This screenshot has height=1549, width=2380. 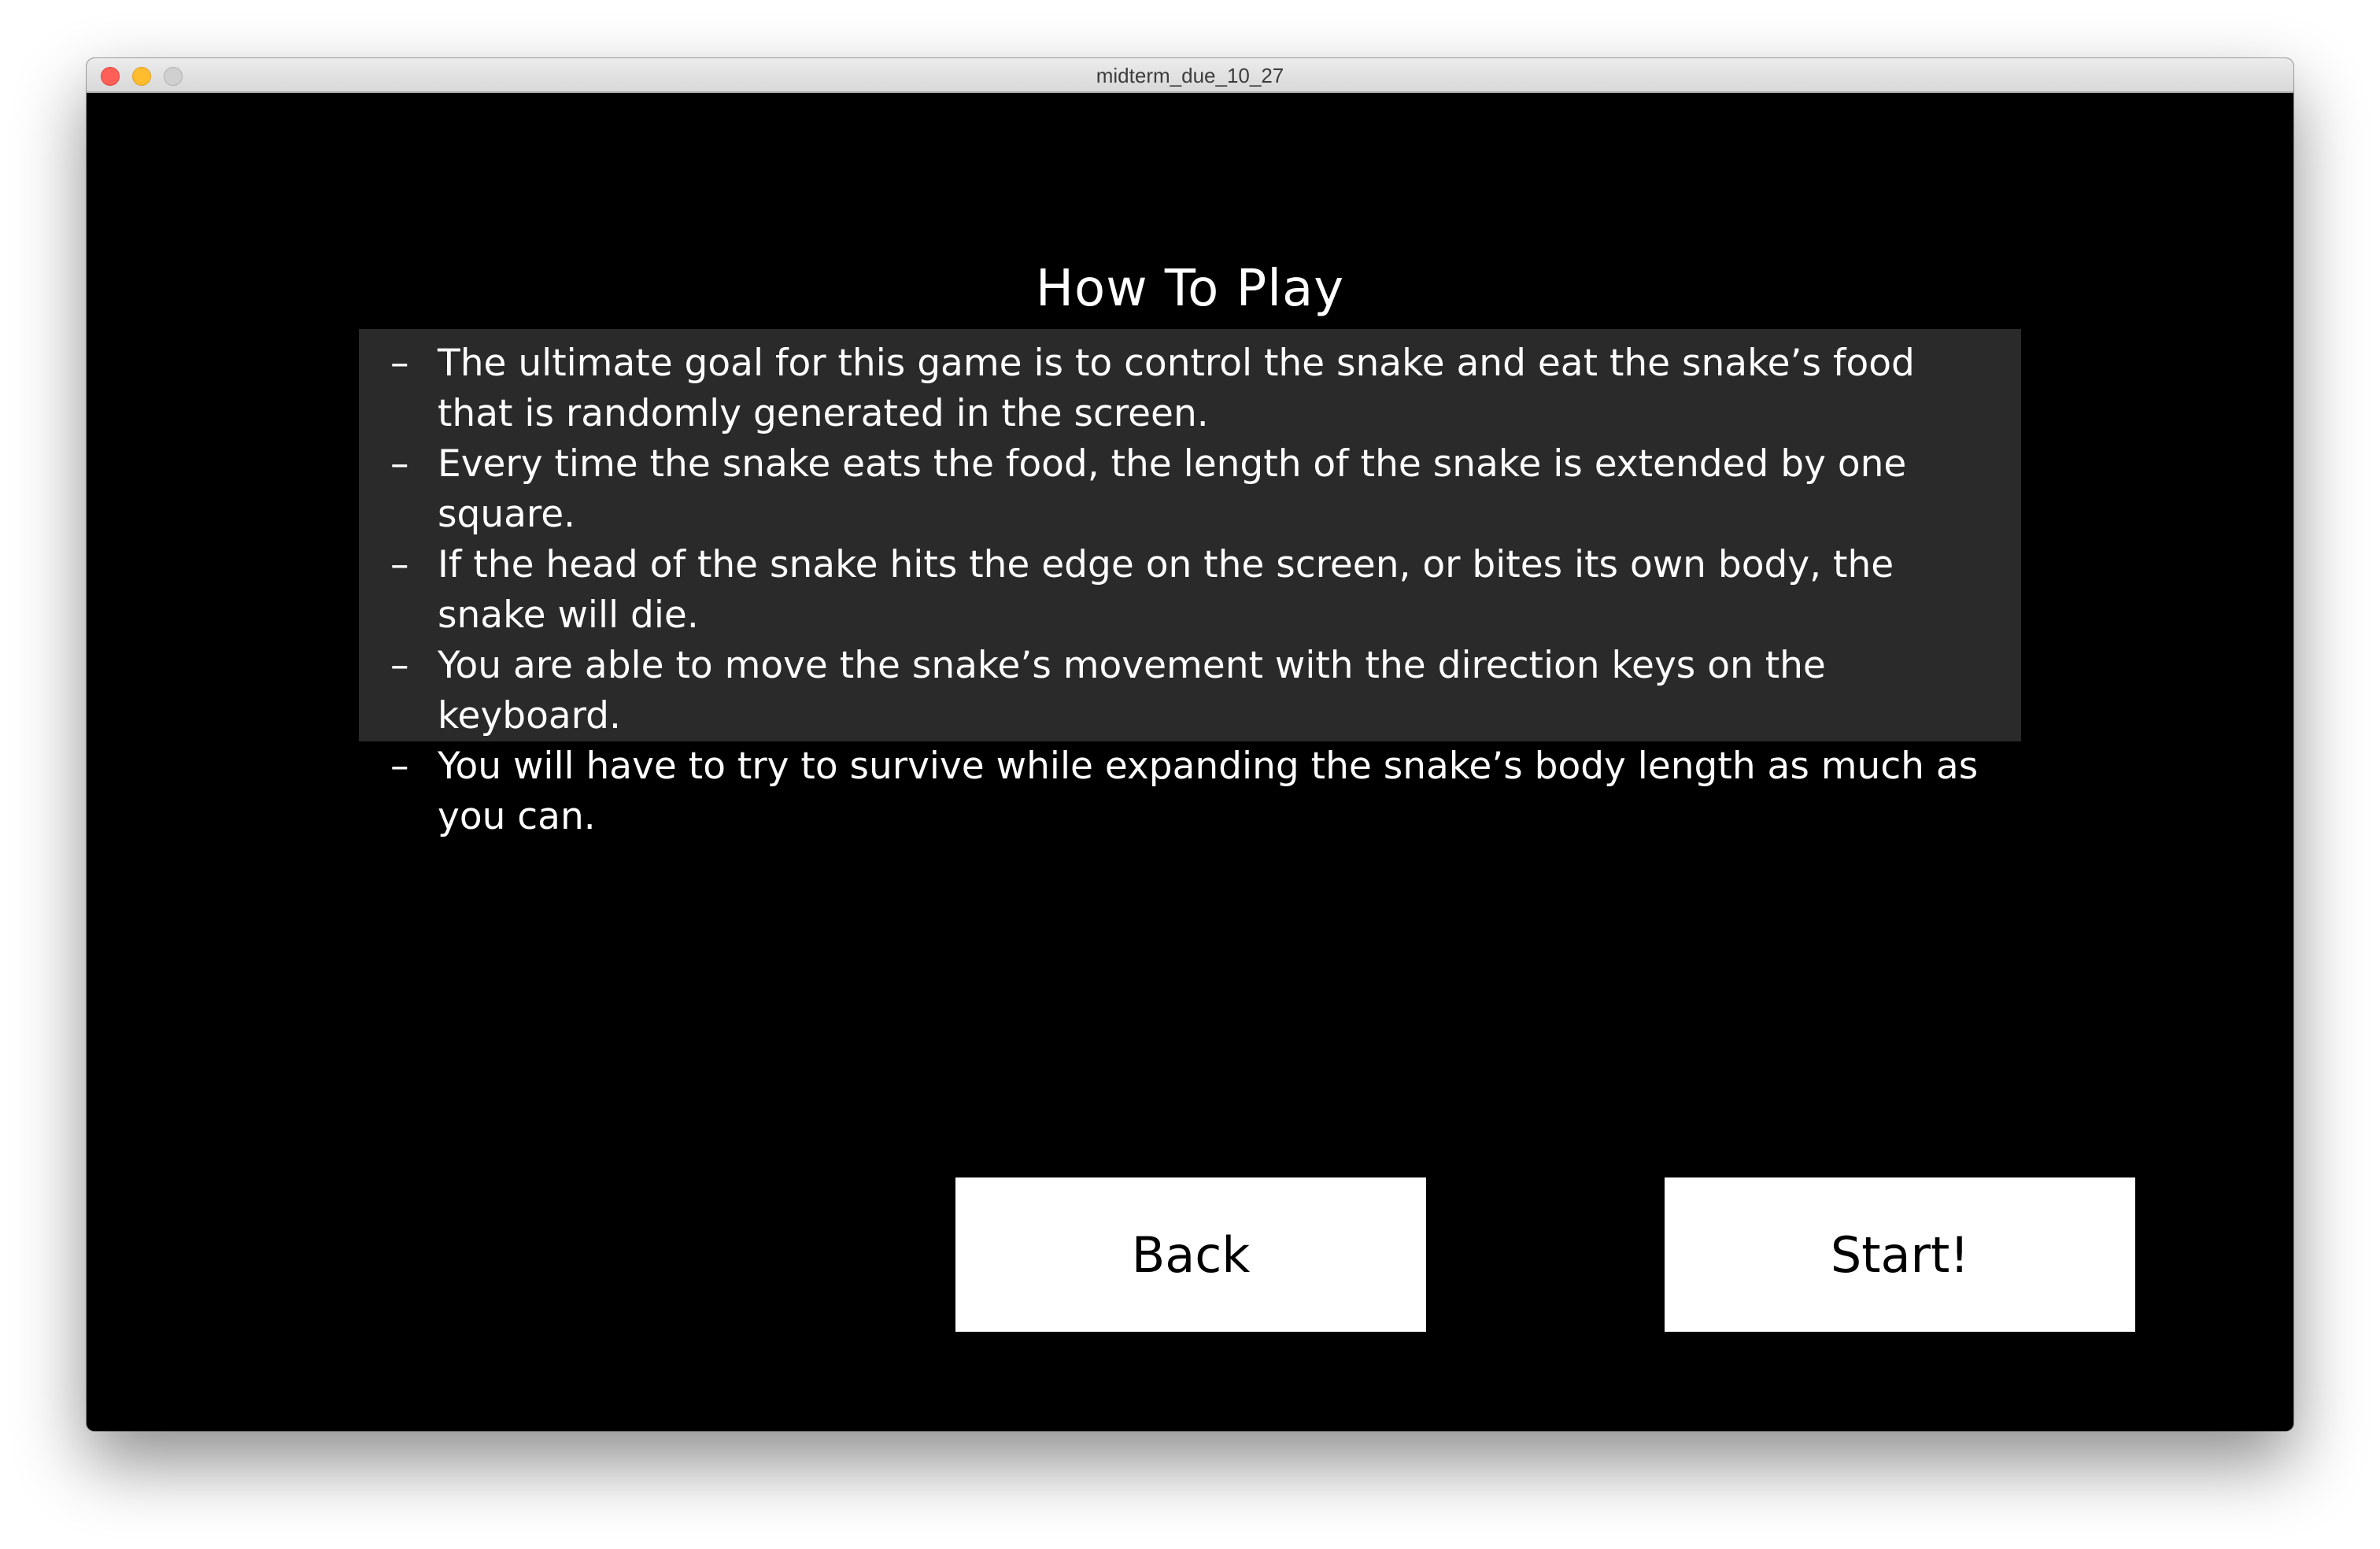 What do you see at coordinates (1190, 1254) in the screenshot?
I see `back-button: Back` at bounding box center [1190, 1254].